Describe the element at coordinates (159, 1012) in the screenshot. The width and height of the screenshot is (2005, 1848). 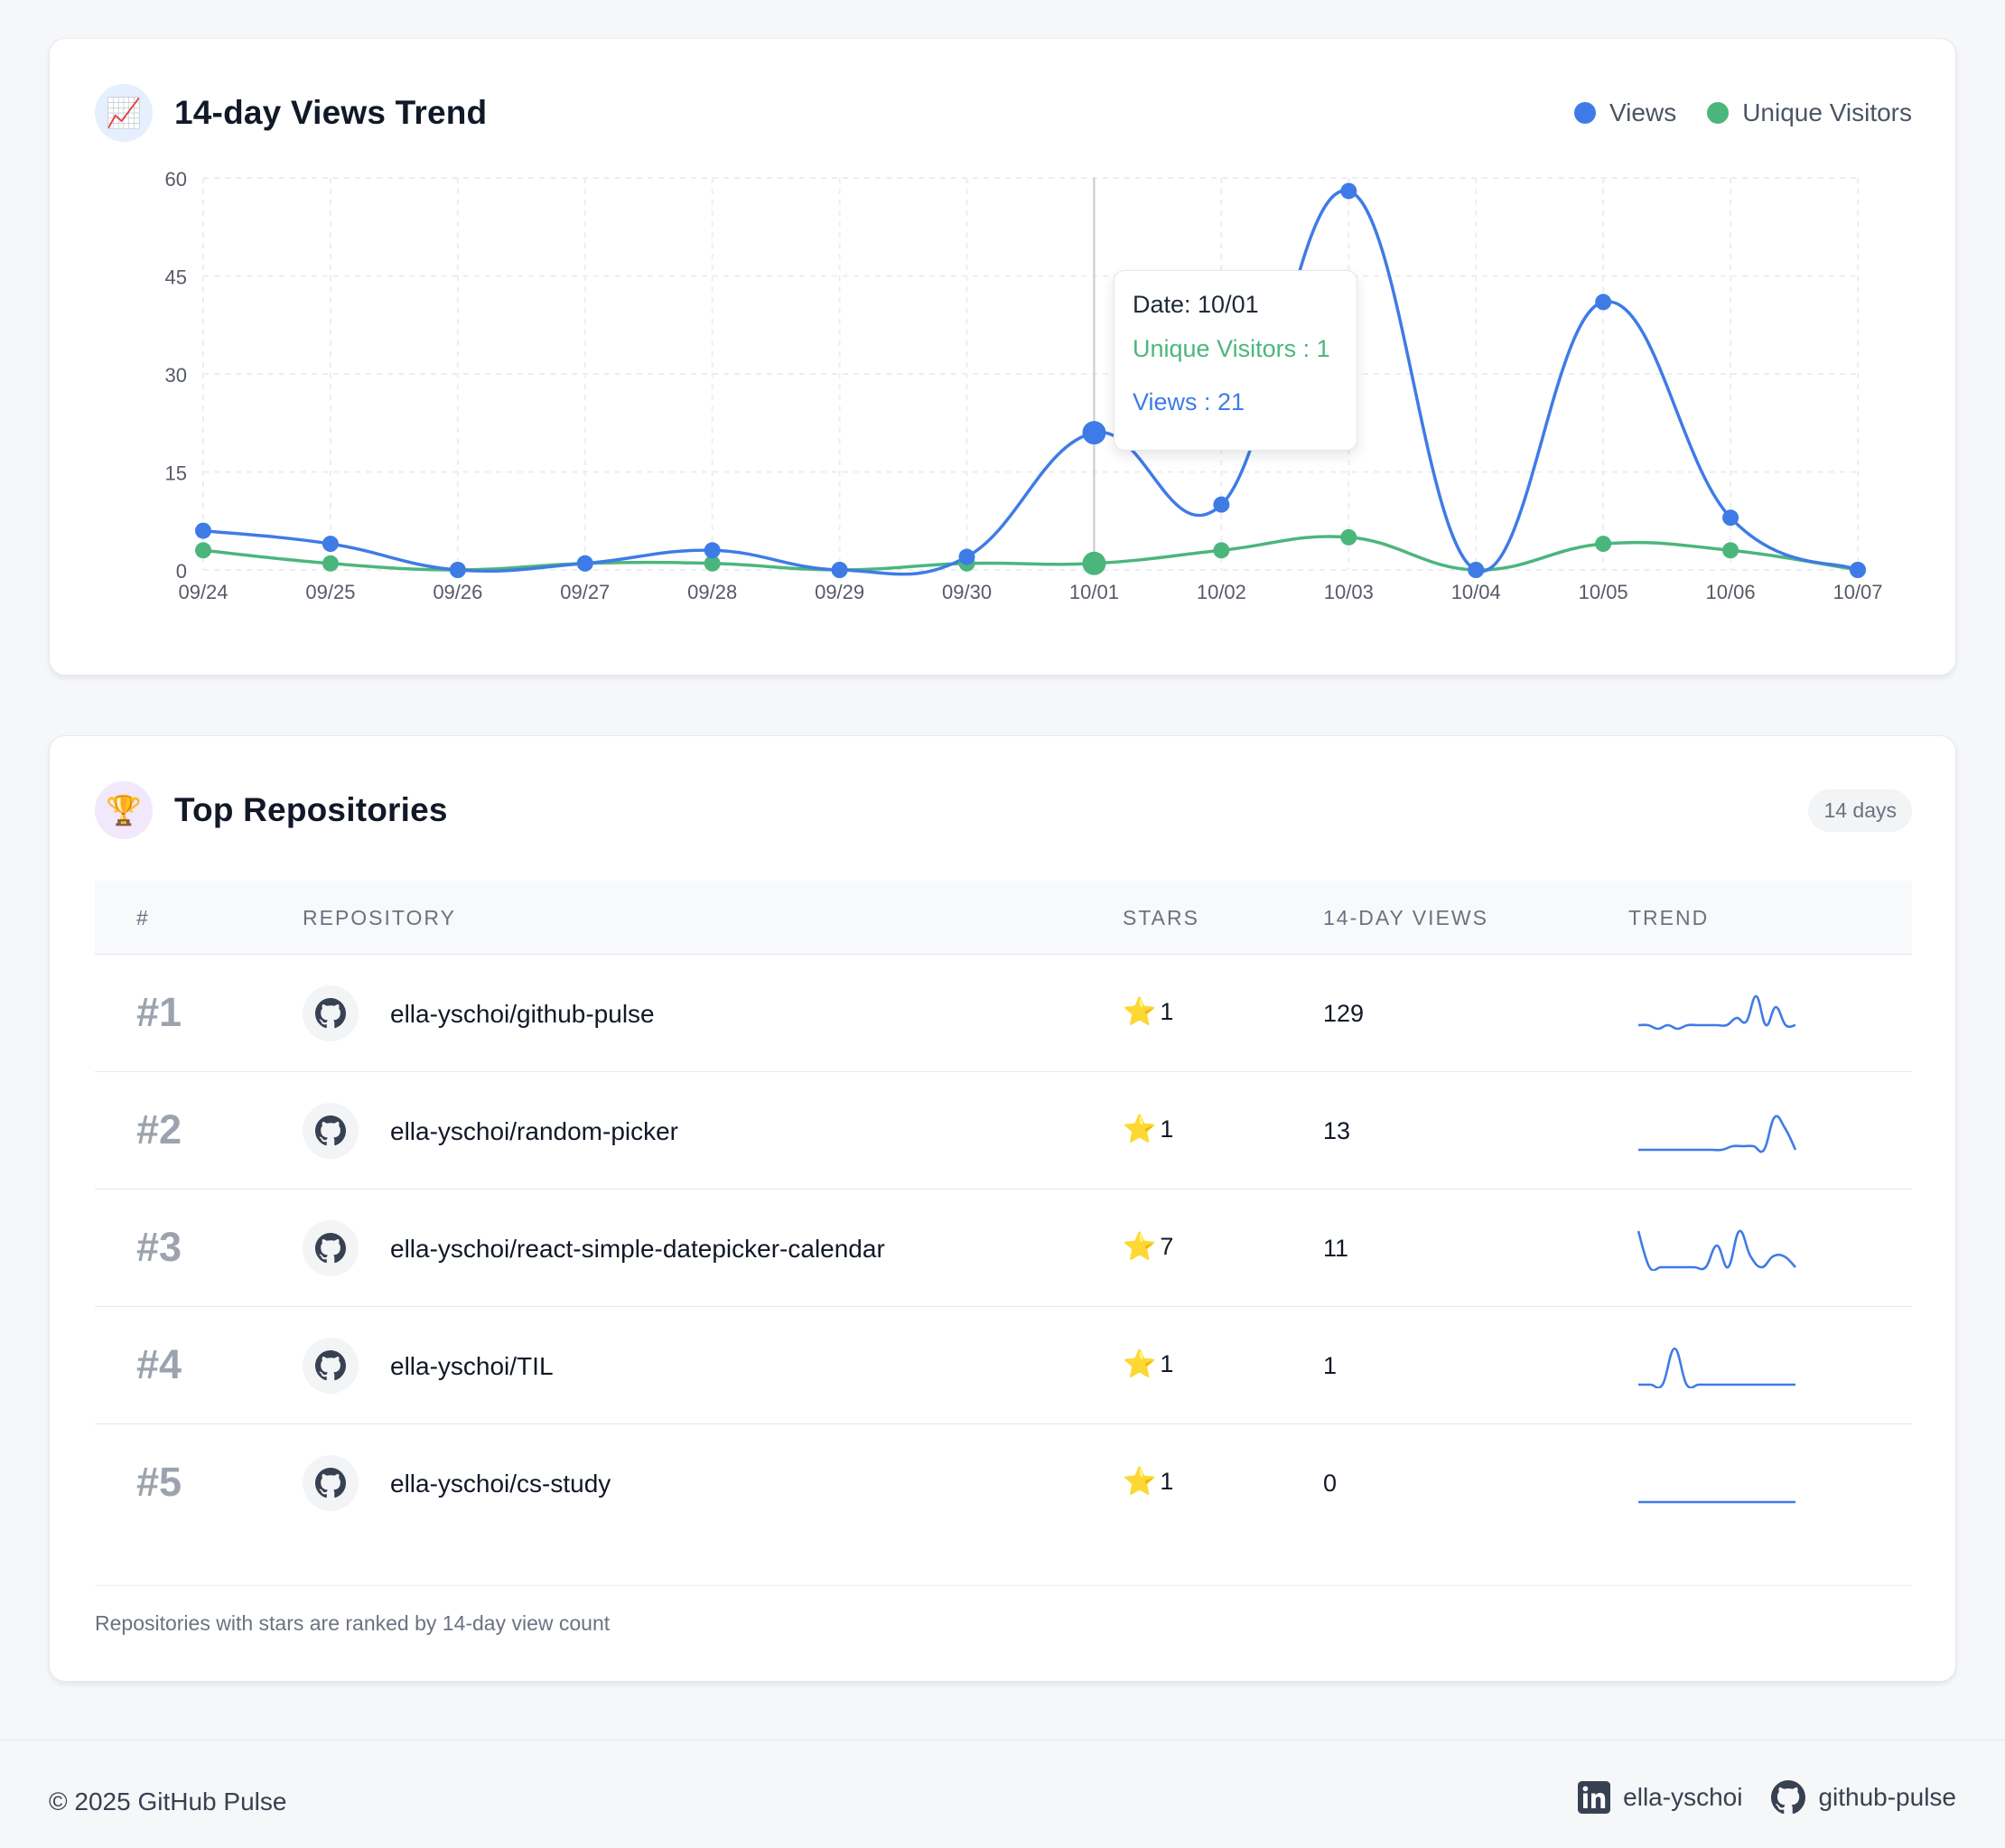
I see `repo-rank: #1` at that location.